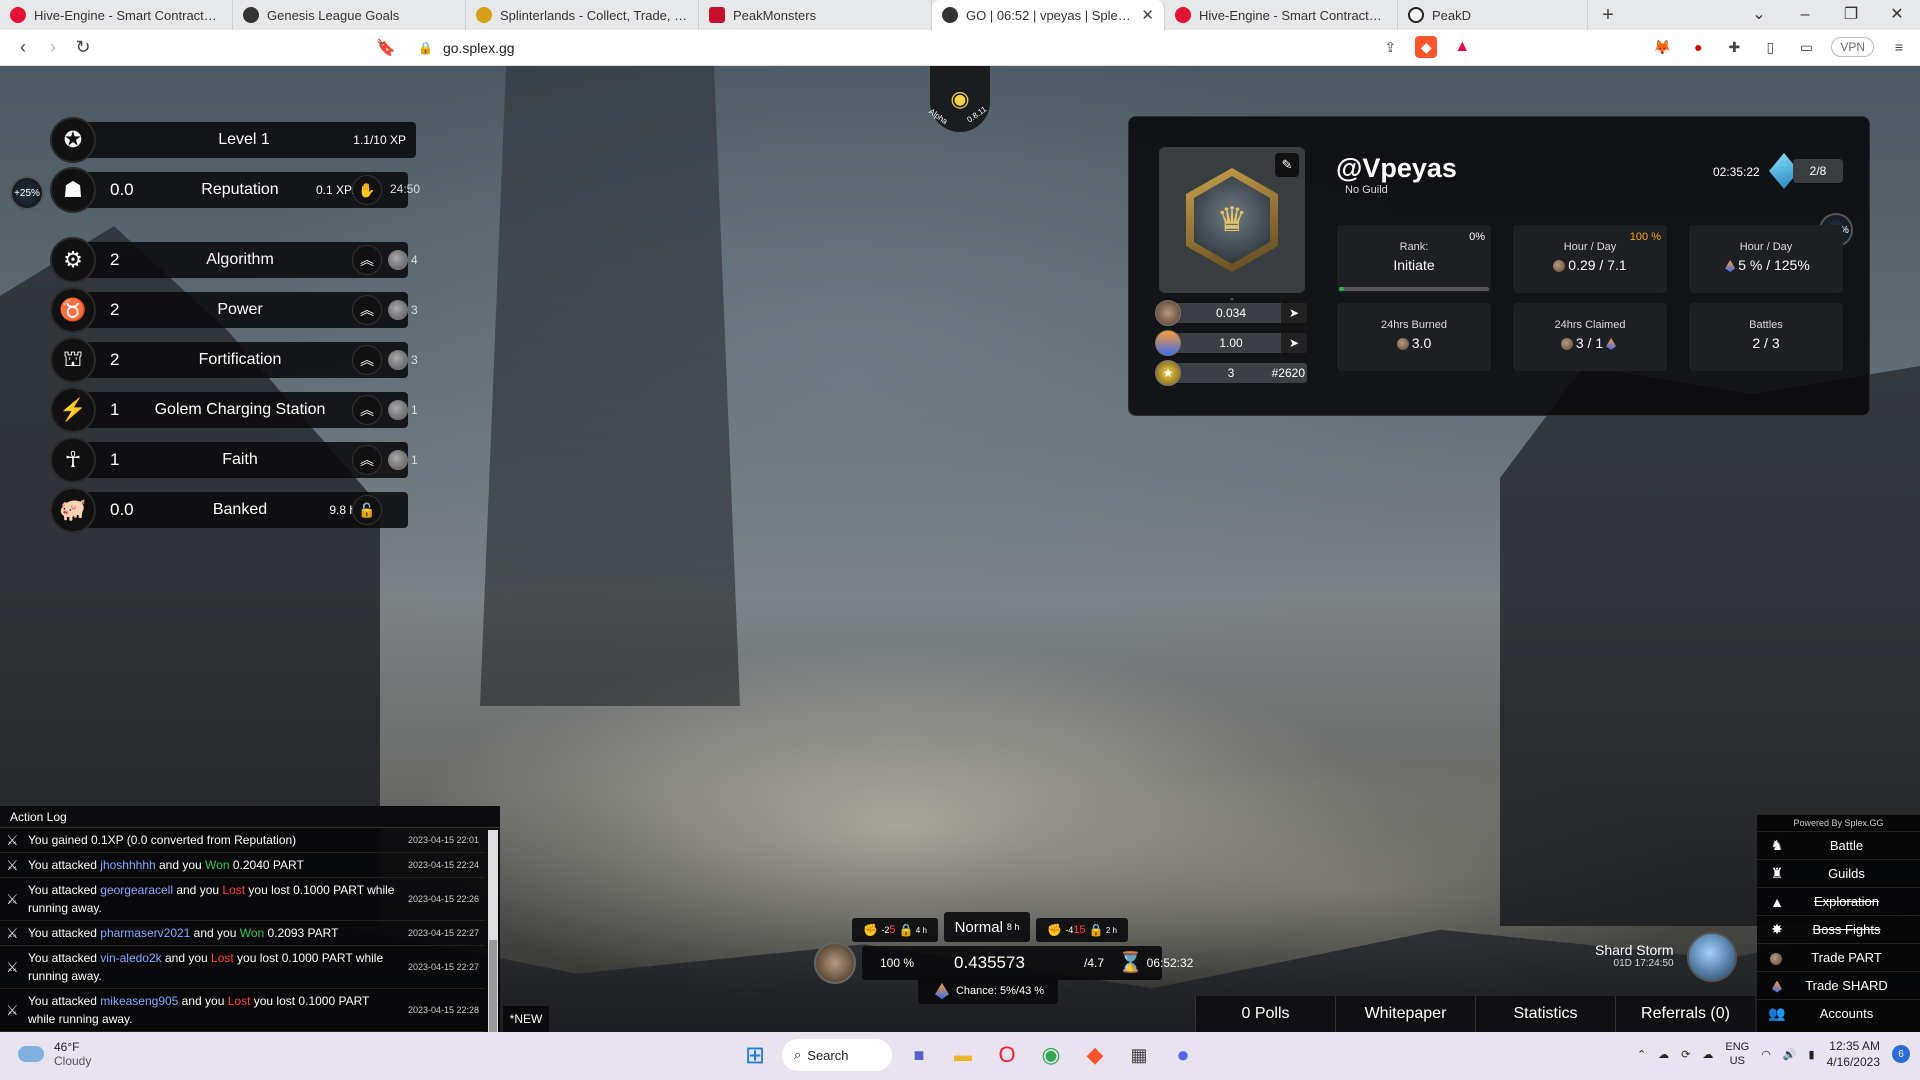 The width and height of the screenshot is (1920, 1080). Describe the element at coordinates (897, 963) in the screenshot. I see `battle-percent: 100 %` at that location.